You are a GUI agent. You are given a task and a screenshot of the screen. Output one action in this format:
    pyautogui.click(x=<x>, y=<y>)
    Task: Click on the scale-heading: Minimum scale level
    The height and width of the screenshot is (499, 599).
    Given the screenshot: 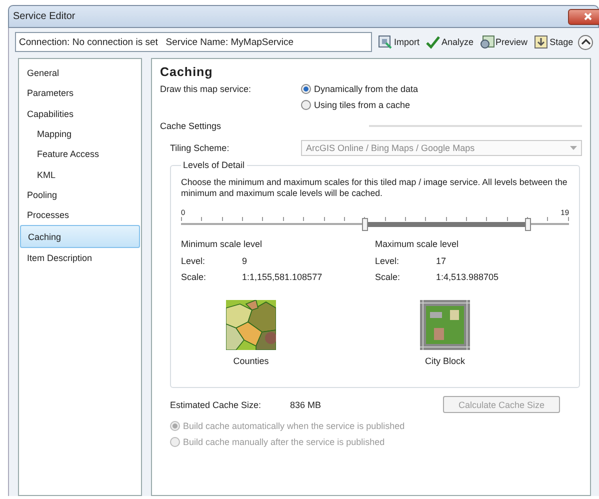 What is the action you would take?
    pyautogui.click(x=222, y=244)
    